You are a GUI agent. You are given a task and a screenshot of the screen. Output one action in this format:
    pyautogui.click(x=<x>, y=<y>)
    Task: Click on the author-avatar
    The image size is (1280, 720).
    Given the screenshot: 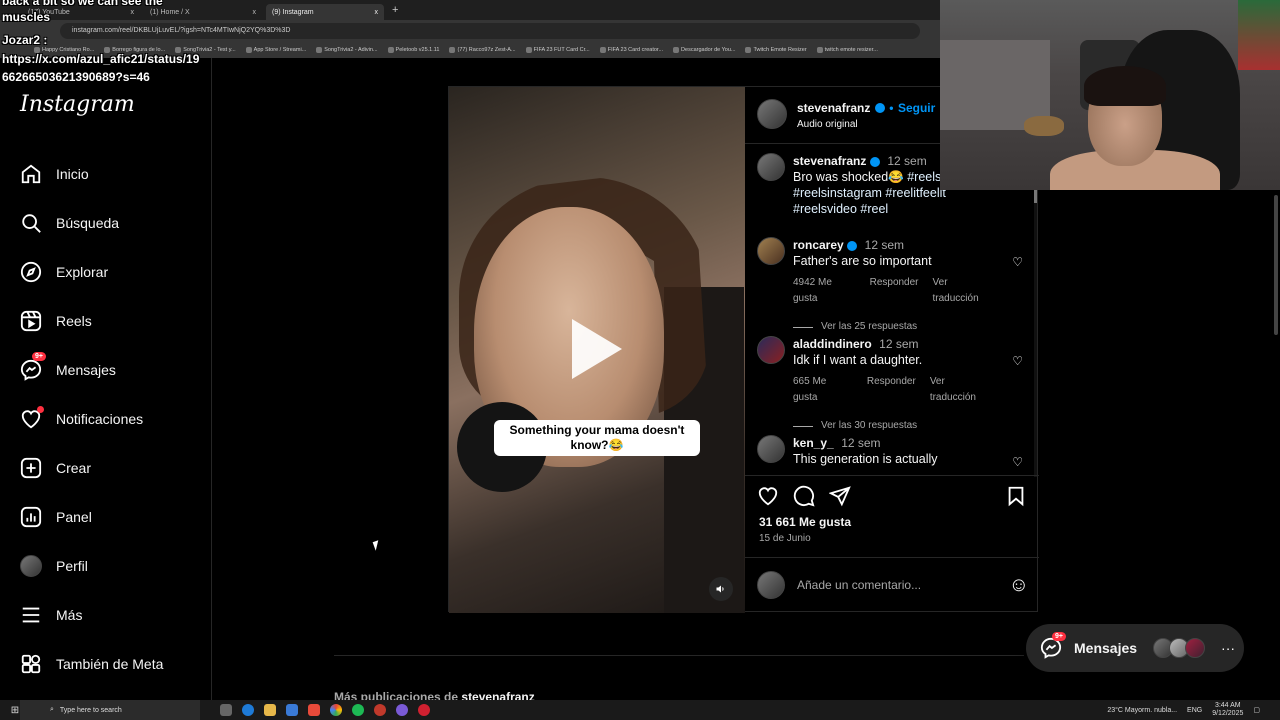 What is the action you would take?
    pyautogui.click(x=772, y=114)
    